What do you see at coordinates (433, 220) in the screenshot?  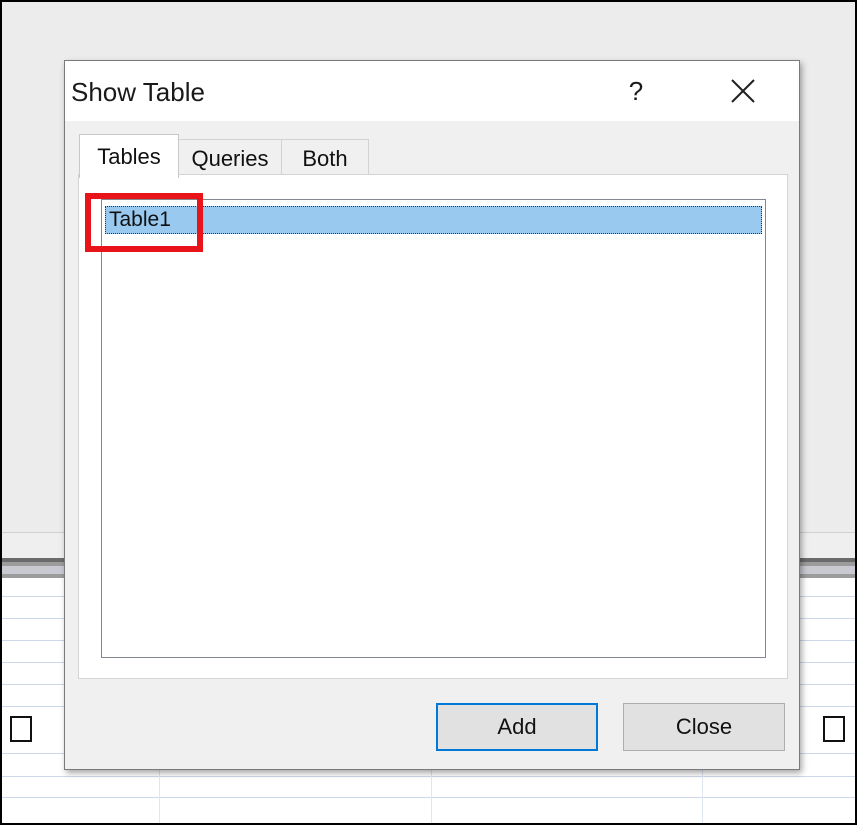 I see `list-item-table1: Table1` at bounding box center [433, 220].